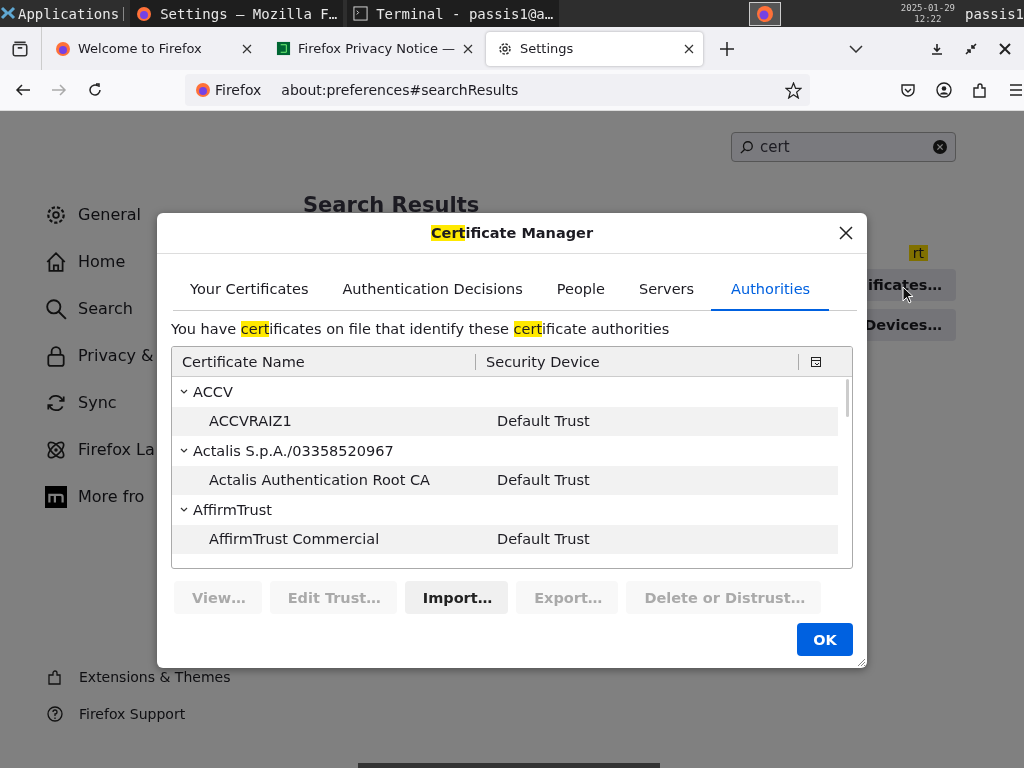 This screenshot has height=768, width=1024. Describe the element at coordinates (944, 90) in the screenshot. I see `account-icon` at that location.